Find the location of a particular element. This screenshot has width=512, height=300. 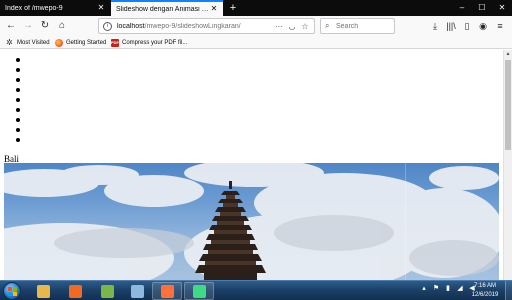

xampp-icon is located at coordinates (75, 291).